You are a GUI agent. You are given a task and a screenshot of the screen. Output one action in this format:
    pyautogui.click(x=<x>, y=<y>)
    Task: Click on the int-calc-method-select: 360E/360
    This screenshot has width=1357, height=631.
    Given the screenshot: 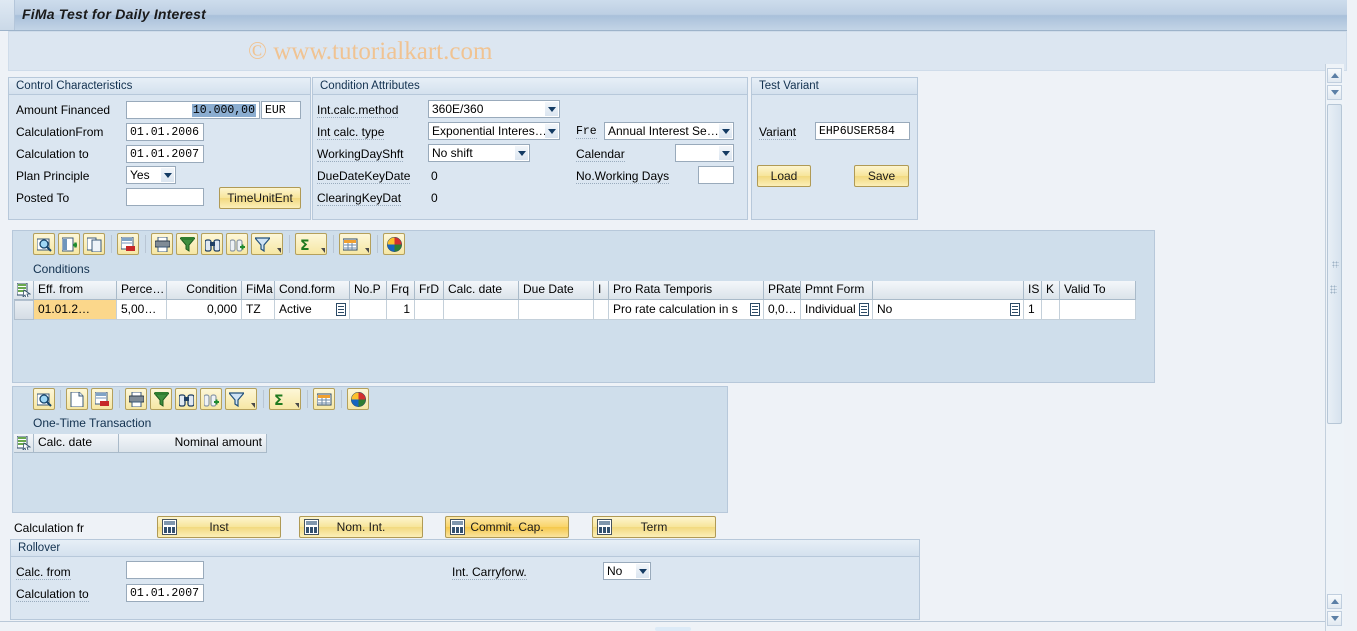 What is the action you would take?
    pyautogui.click(x=494, y=109)
    